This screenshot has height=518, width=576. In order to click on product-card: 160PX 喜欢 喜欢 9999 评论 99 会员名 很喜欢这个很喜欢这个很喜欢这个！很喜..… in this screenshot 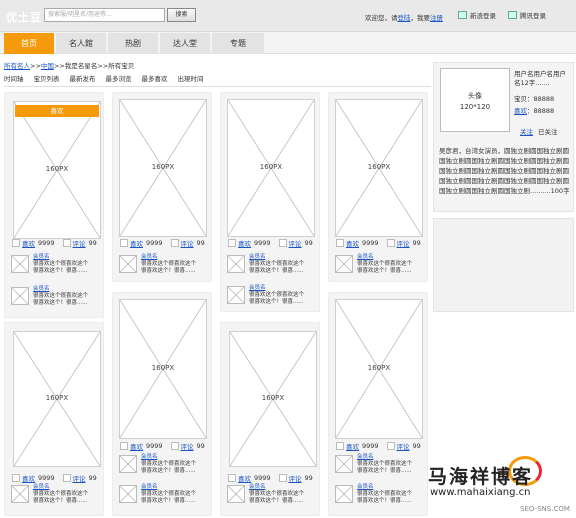, I will do `click(54, 205)`.